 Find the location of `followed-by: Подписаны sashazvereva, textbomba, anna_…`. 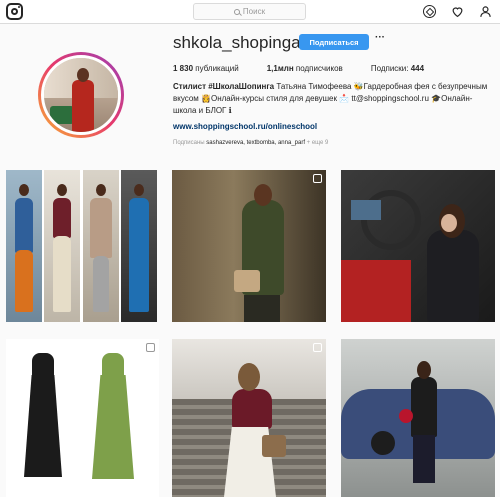

followed-by: Подписаны sashazvereva, textbomba, anna_… is located at coordinates (250, 143).